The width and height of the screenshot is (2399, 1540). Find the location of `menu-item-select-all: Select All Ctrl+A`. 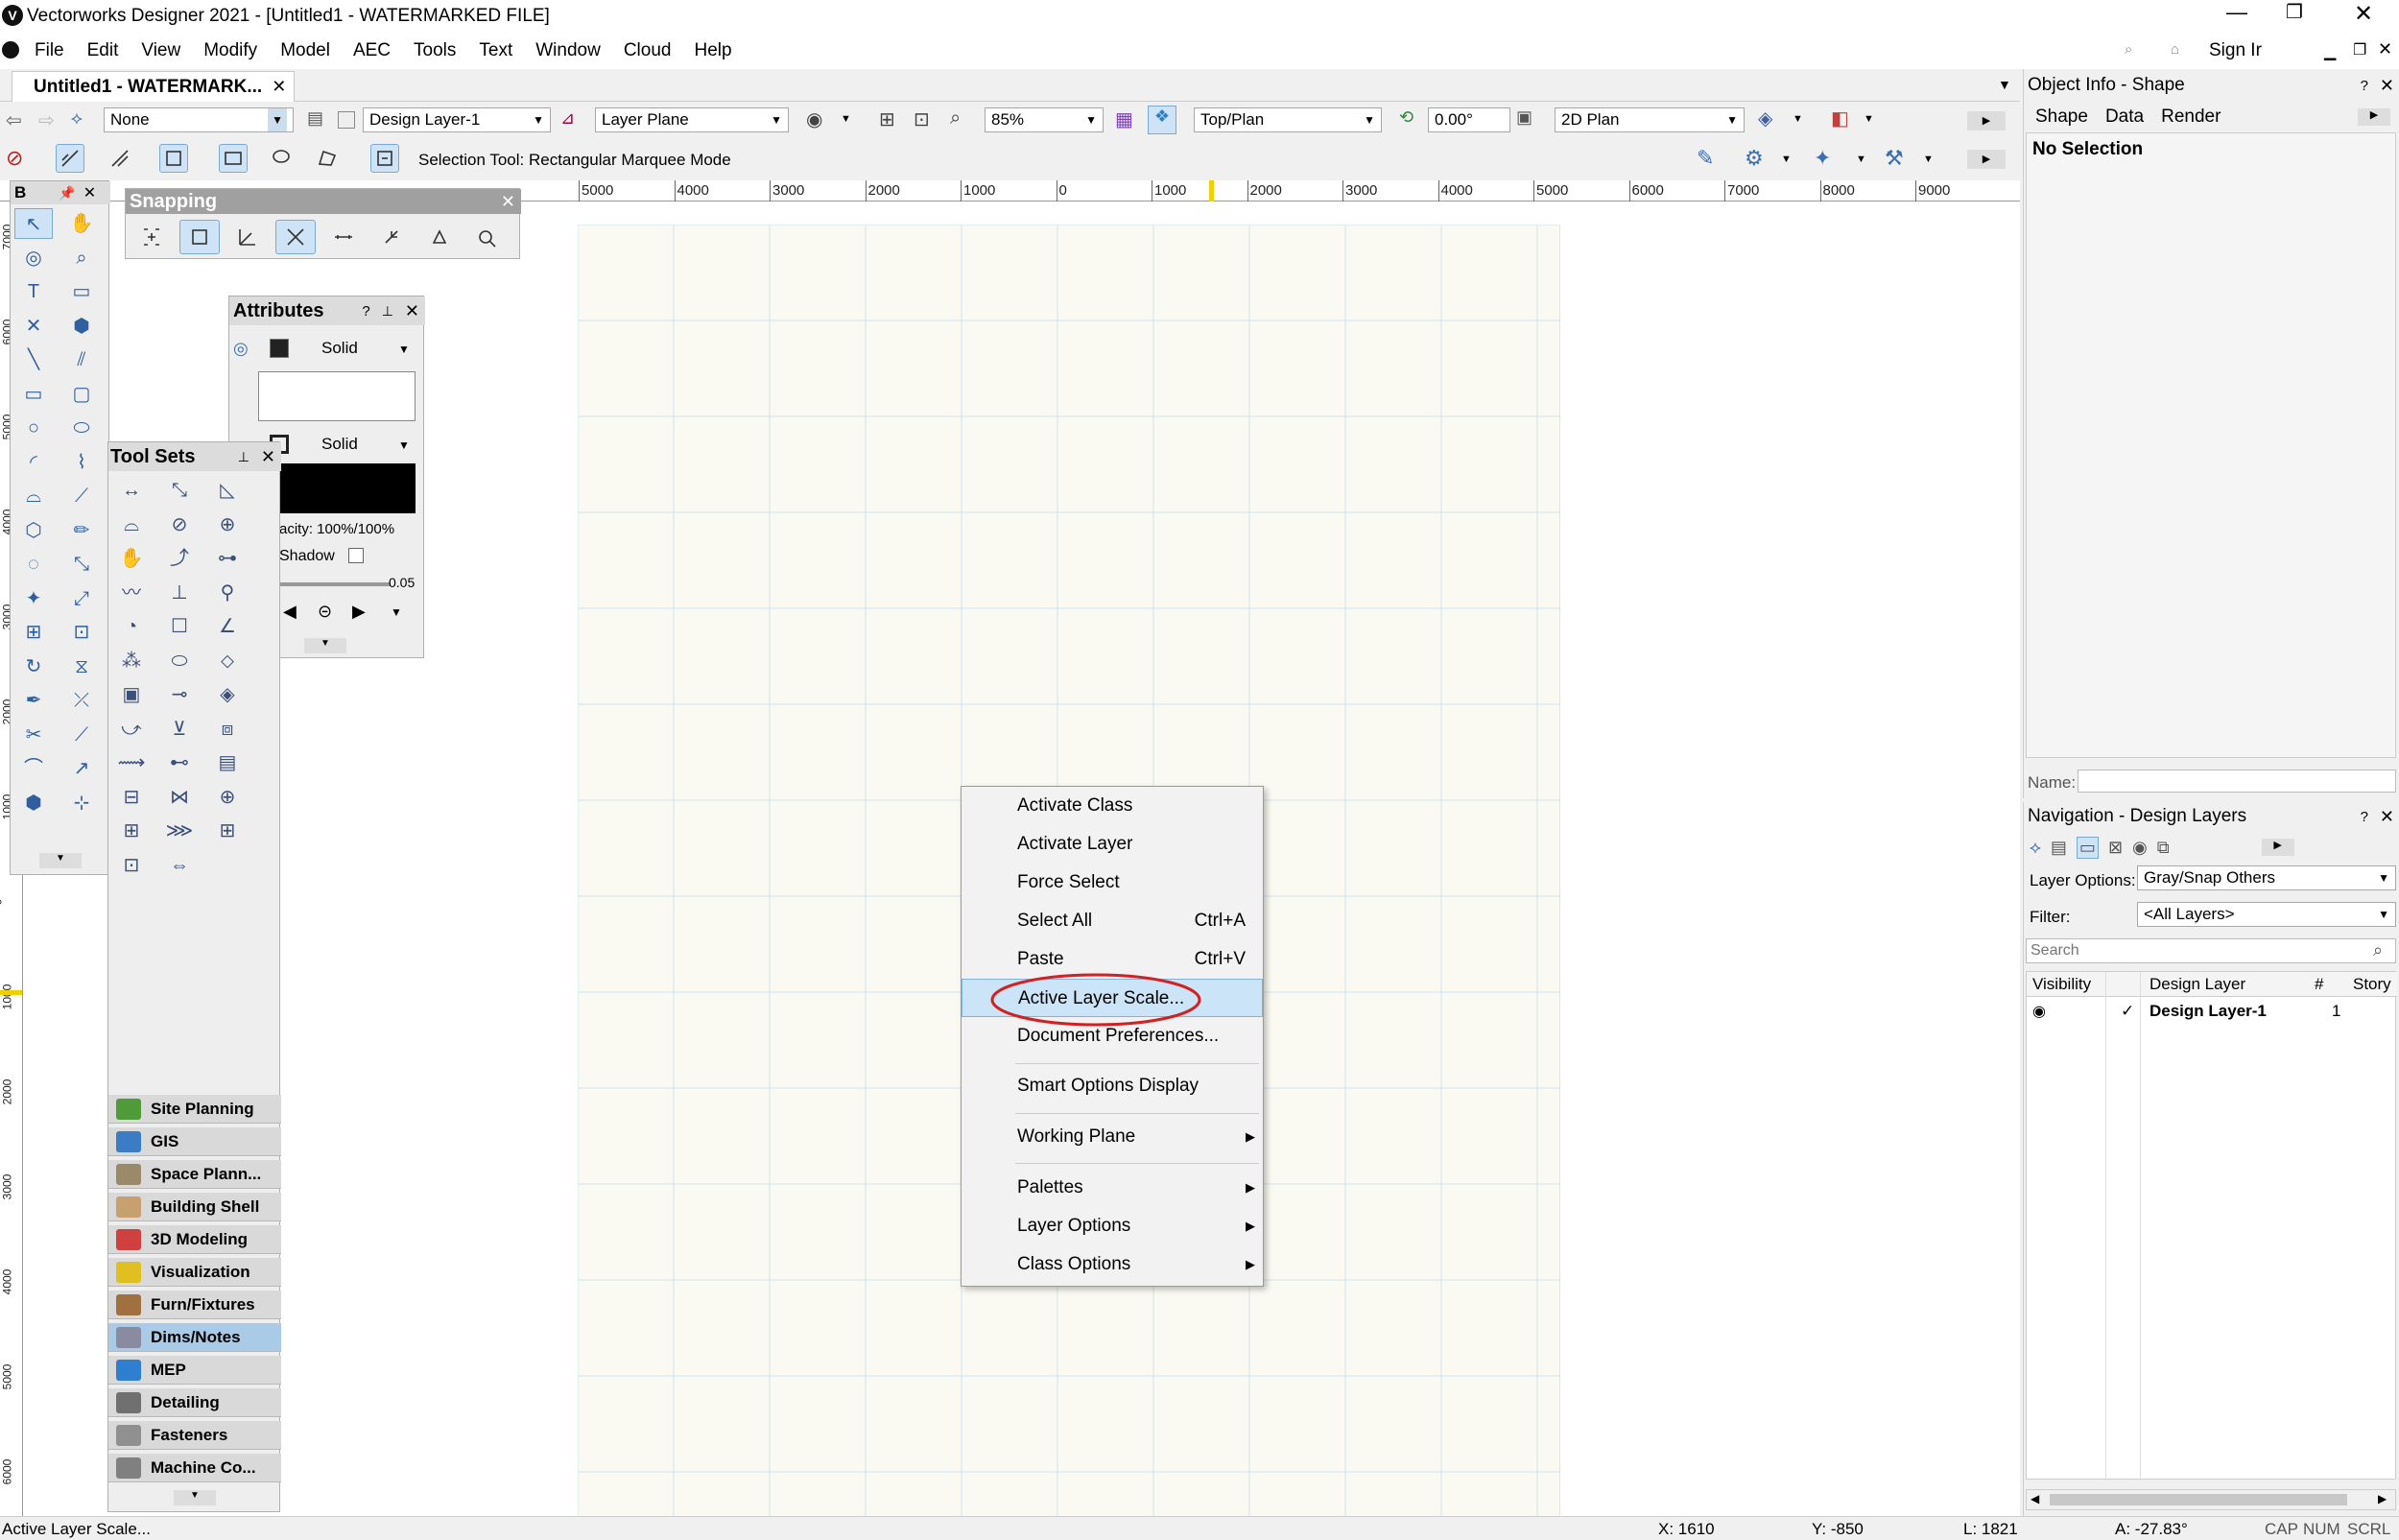

menu-item-select-all: Select All Ctrl+A is located at coordinates (1112, 921).